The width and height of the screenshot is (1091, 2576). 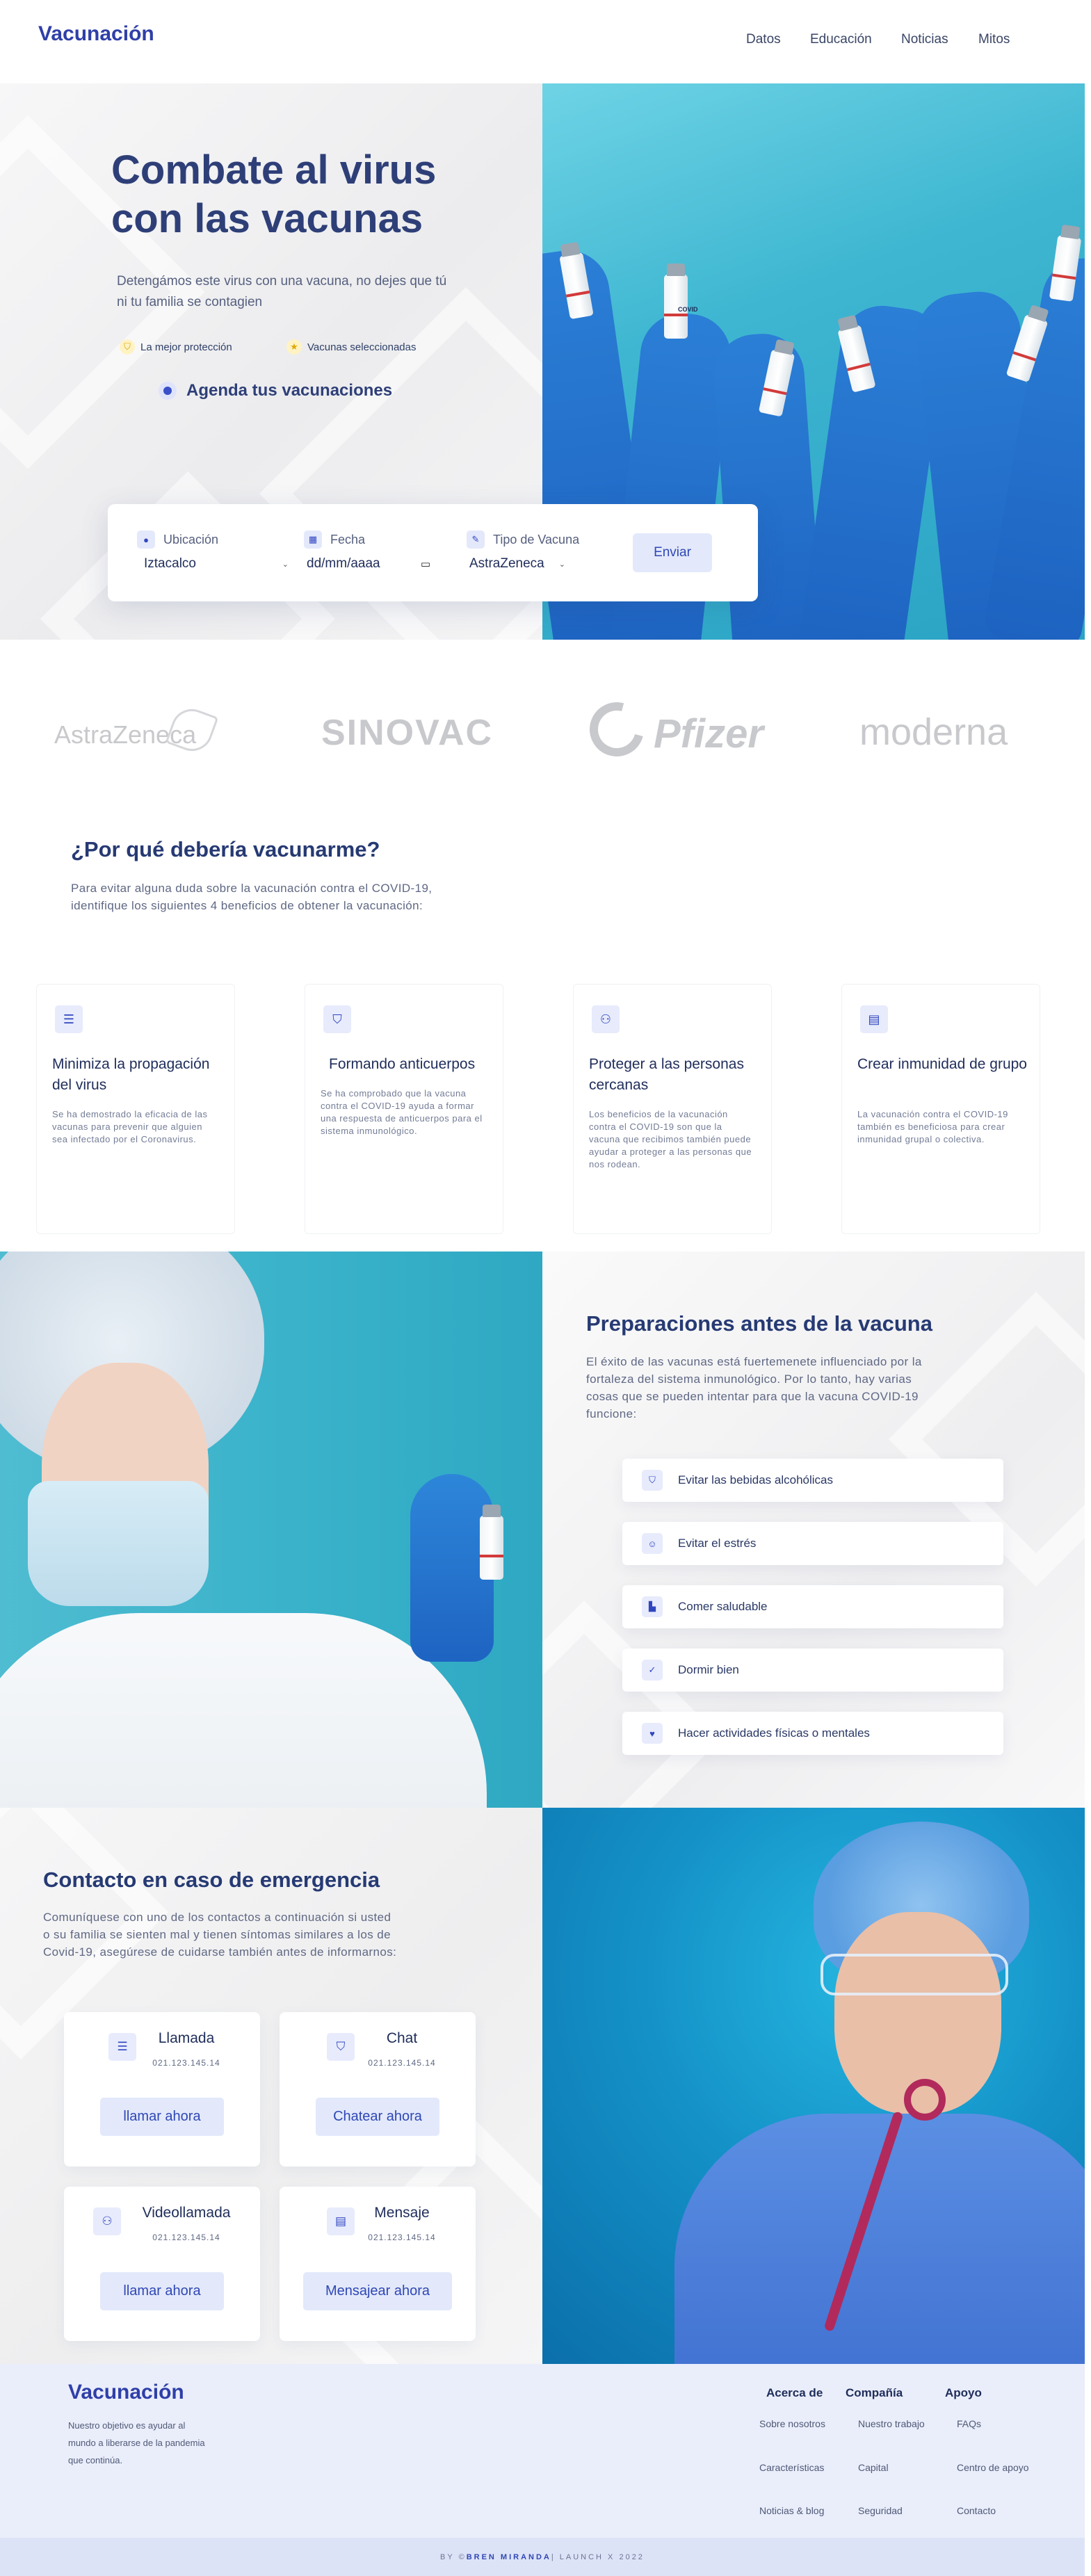 What do you see at coordinates (362, 347) in the screenshot?
I see `badge-label: Vacunas seleccionadas` at bounding box center [362, 347].